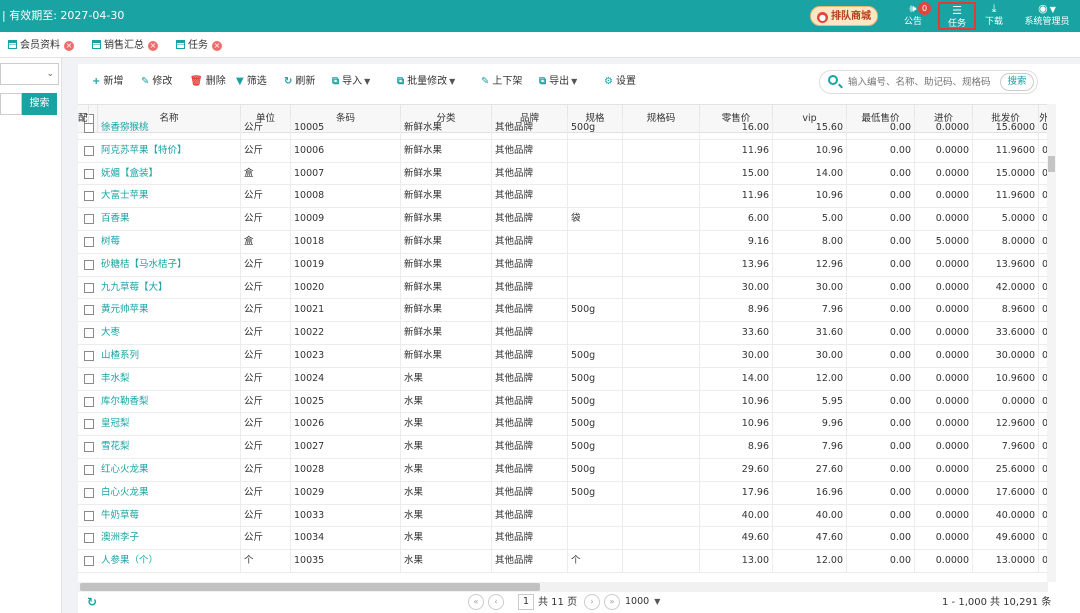 The width and height of the screenshot is (1080, 613). What do you see at coordinates (620, 82) in the screenshot?
I see `settings-button: ⚙ 设置` at bounding box center [620, 82].